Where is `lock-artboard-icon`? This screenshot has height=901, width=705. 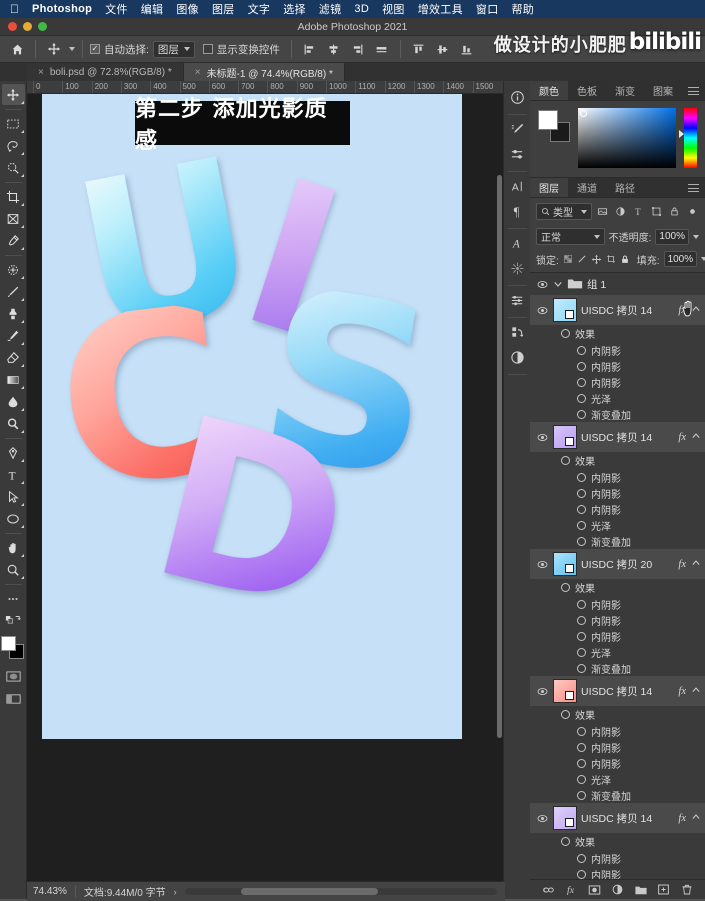
lock-artboard-icon is located at coordinates (611, 259).